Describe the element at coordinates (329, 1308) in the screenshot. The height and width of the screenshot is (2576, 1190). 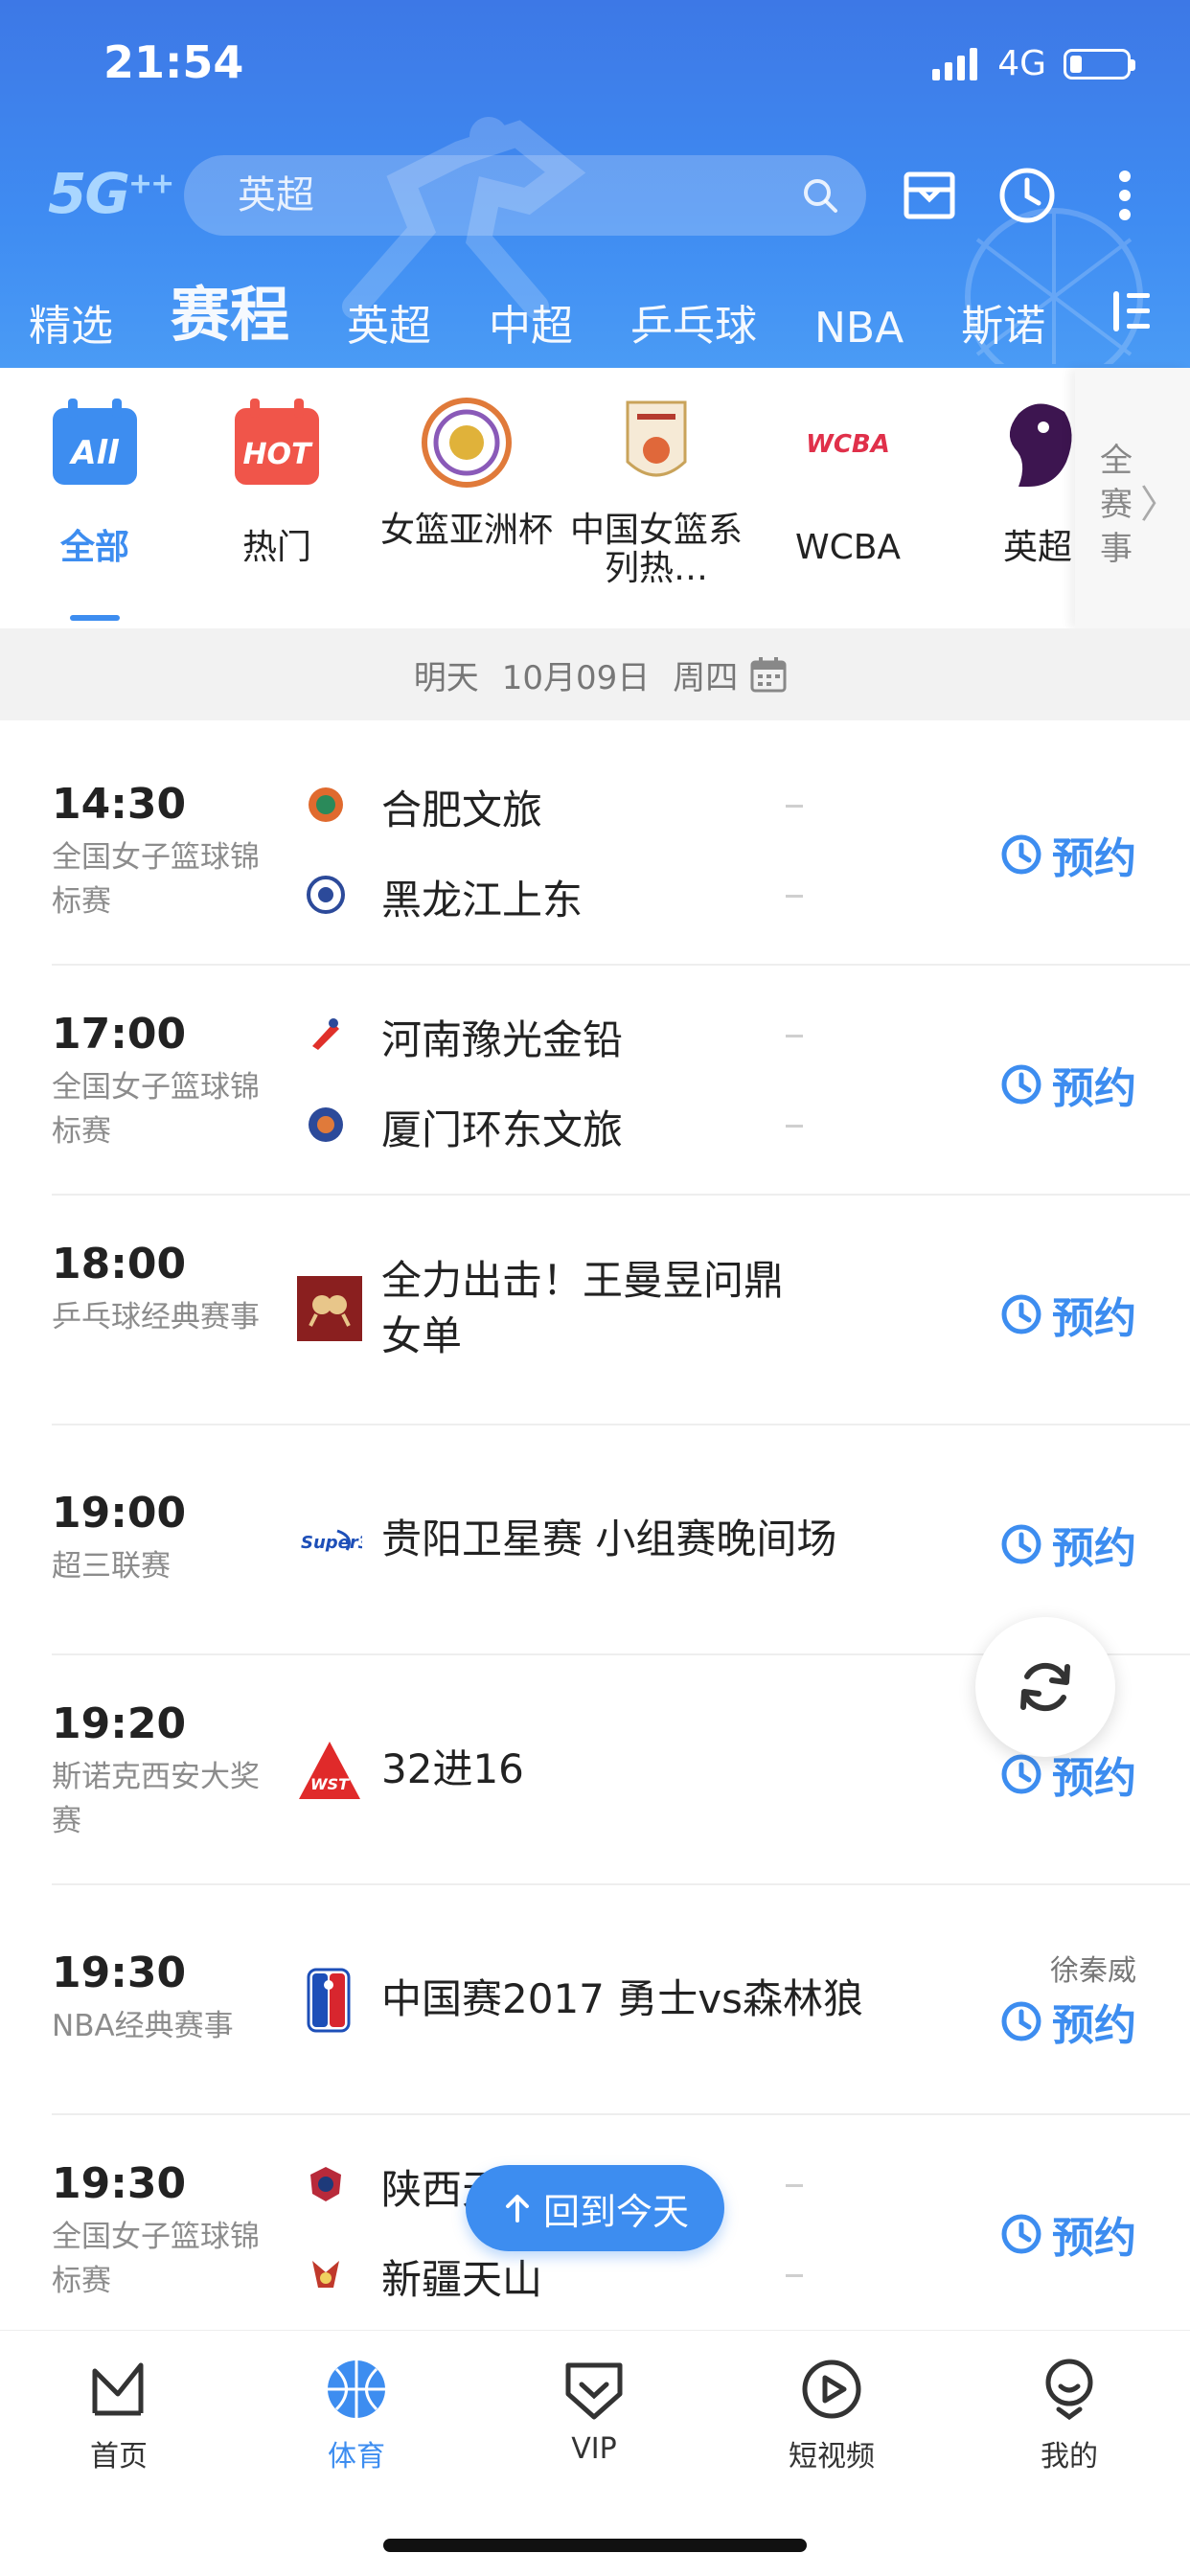
I see `table-tennis-logo-icon` at that location.